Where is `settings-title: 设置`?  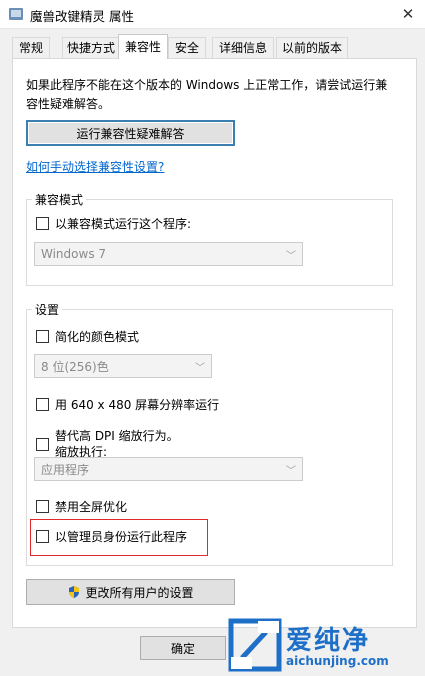
settings-title: 设置 is located at coordinates (47, 309).